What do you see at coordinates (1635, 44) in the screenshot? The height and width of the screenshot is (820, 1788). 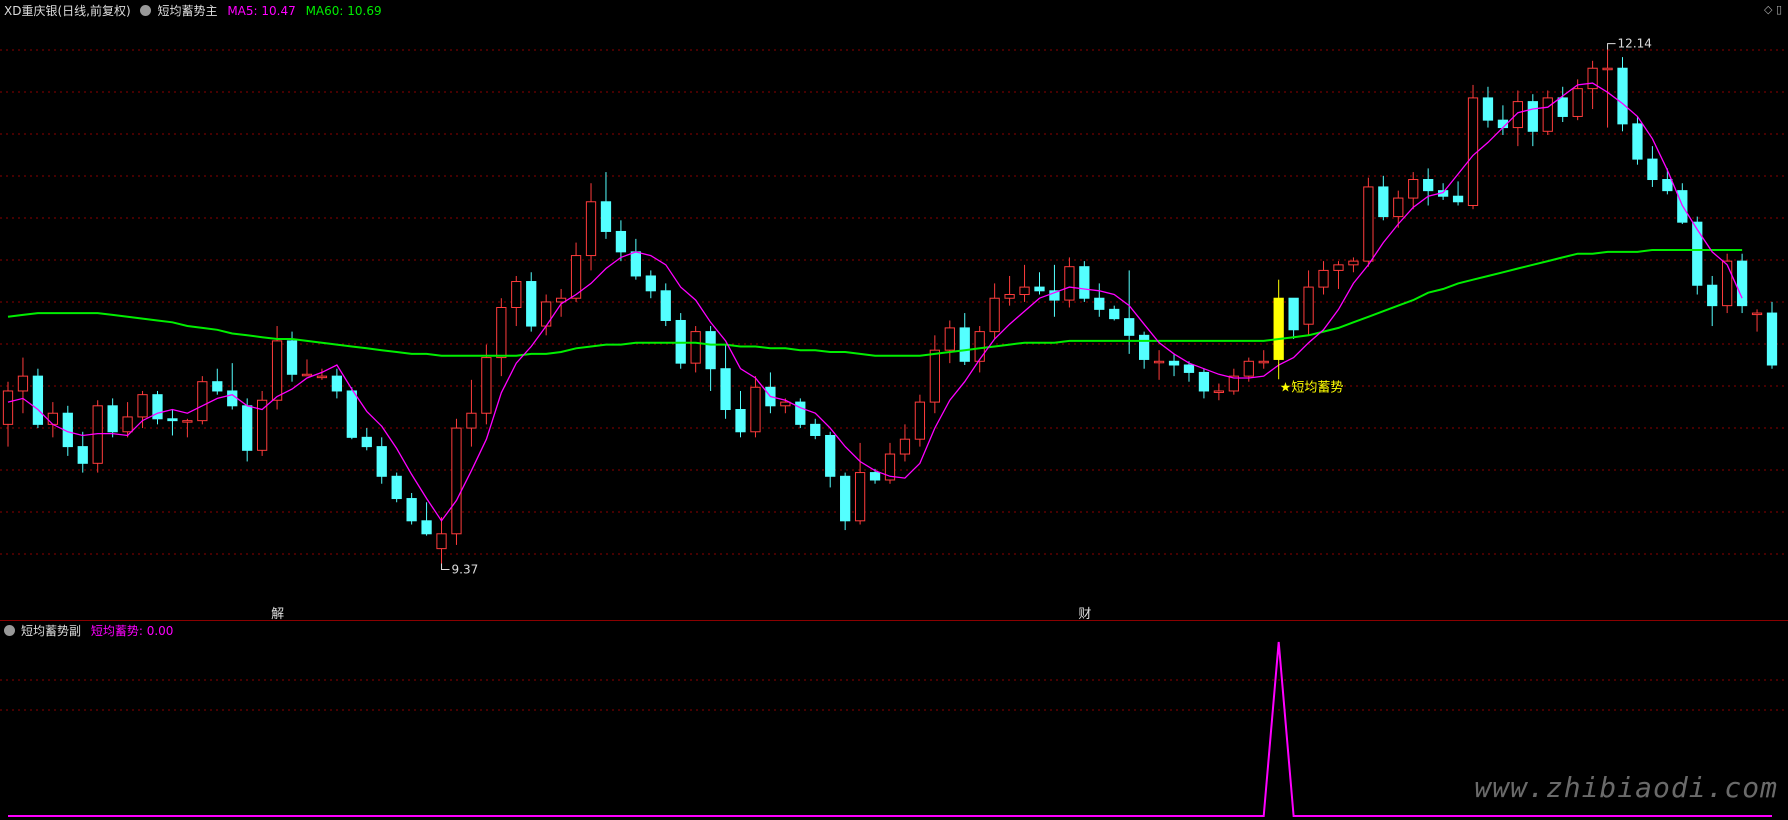 I see `high-price-label: 12.14` at bounding box center [1635, 44].